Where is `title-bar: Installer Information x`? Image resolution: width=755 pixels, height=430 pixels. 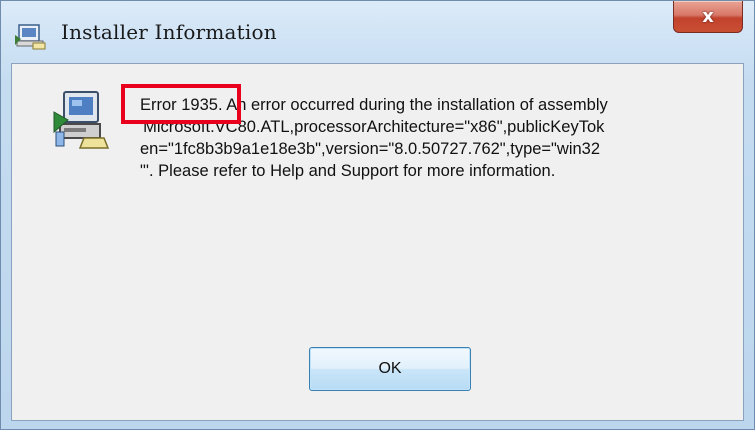
title-bar: Installer Information x is located at coordinates (377, 29).